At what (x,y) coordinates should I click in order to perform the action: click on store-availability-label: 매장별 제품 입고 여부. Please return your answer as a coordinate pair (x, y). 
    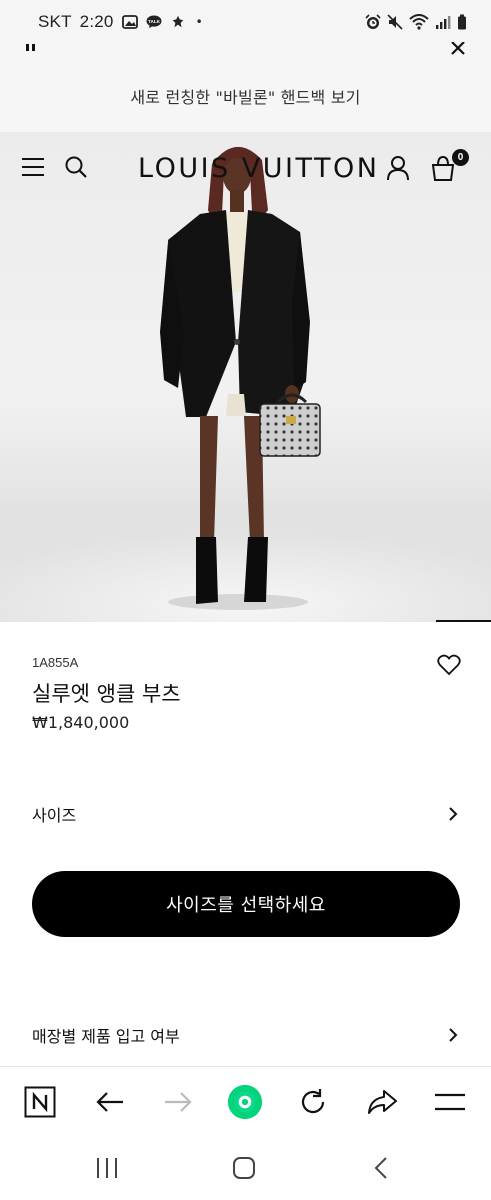
    Looking at the image, I should click on (106, 1036).